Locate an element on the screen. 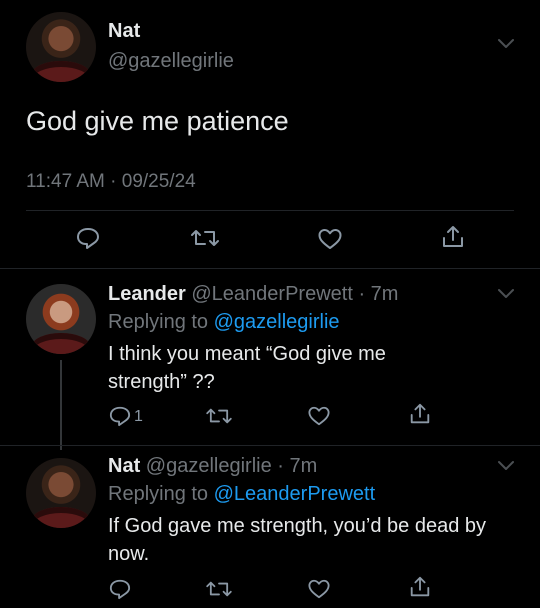  reply-header: Nat @gazellegirlie · 7m is located at coordinates (212, 466).